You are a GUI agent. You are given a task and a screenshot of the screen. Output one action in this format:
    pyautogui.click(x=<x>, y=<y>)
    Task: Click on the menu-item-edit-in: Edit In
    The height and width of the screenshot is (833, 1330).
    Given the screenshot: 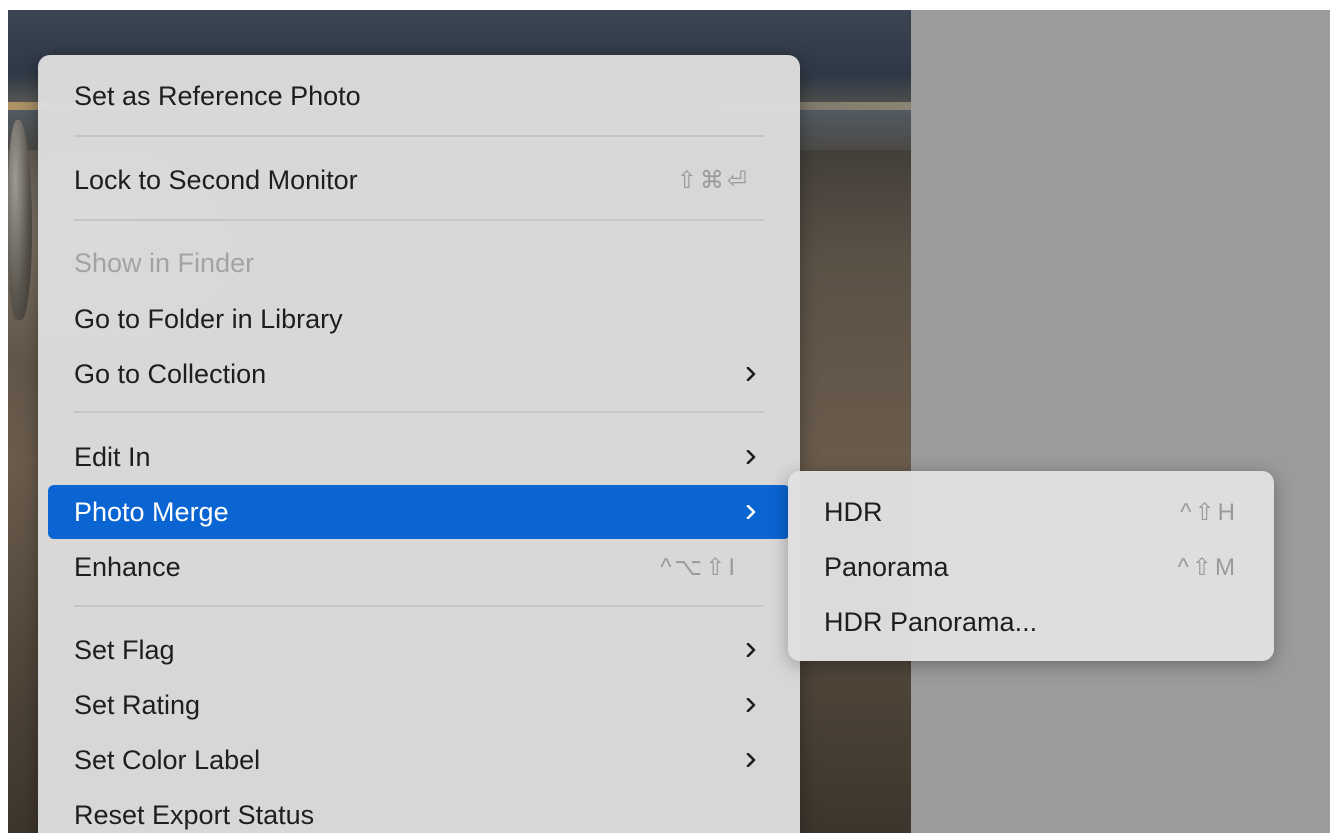 What is the action you would take?
    pyautogui.click(x=419, y=457)
    